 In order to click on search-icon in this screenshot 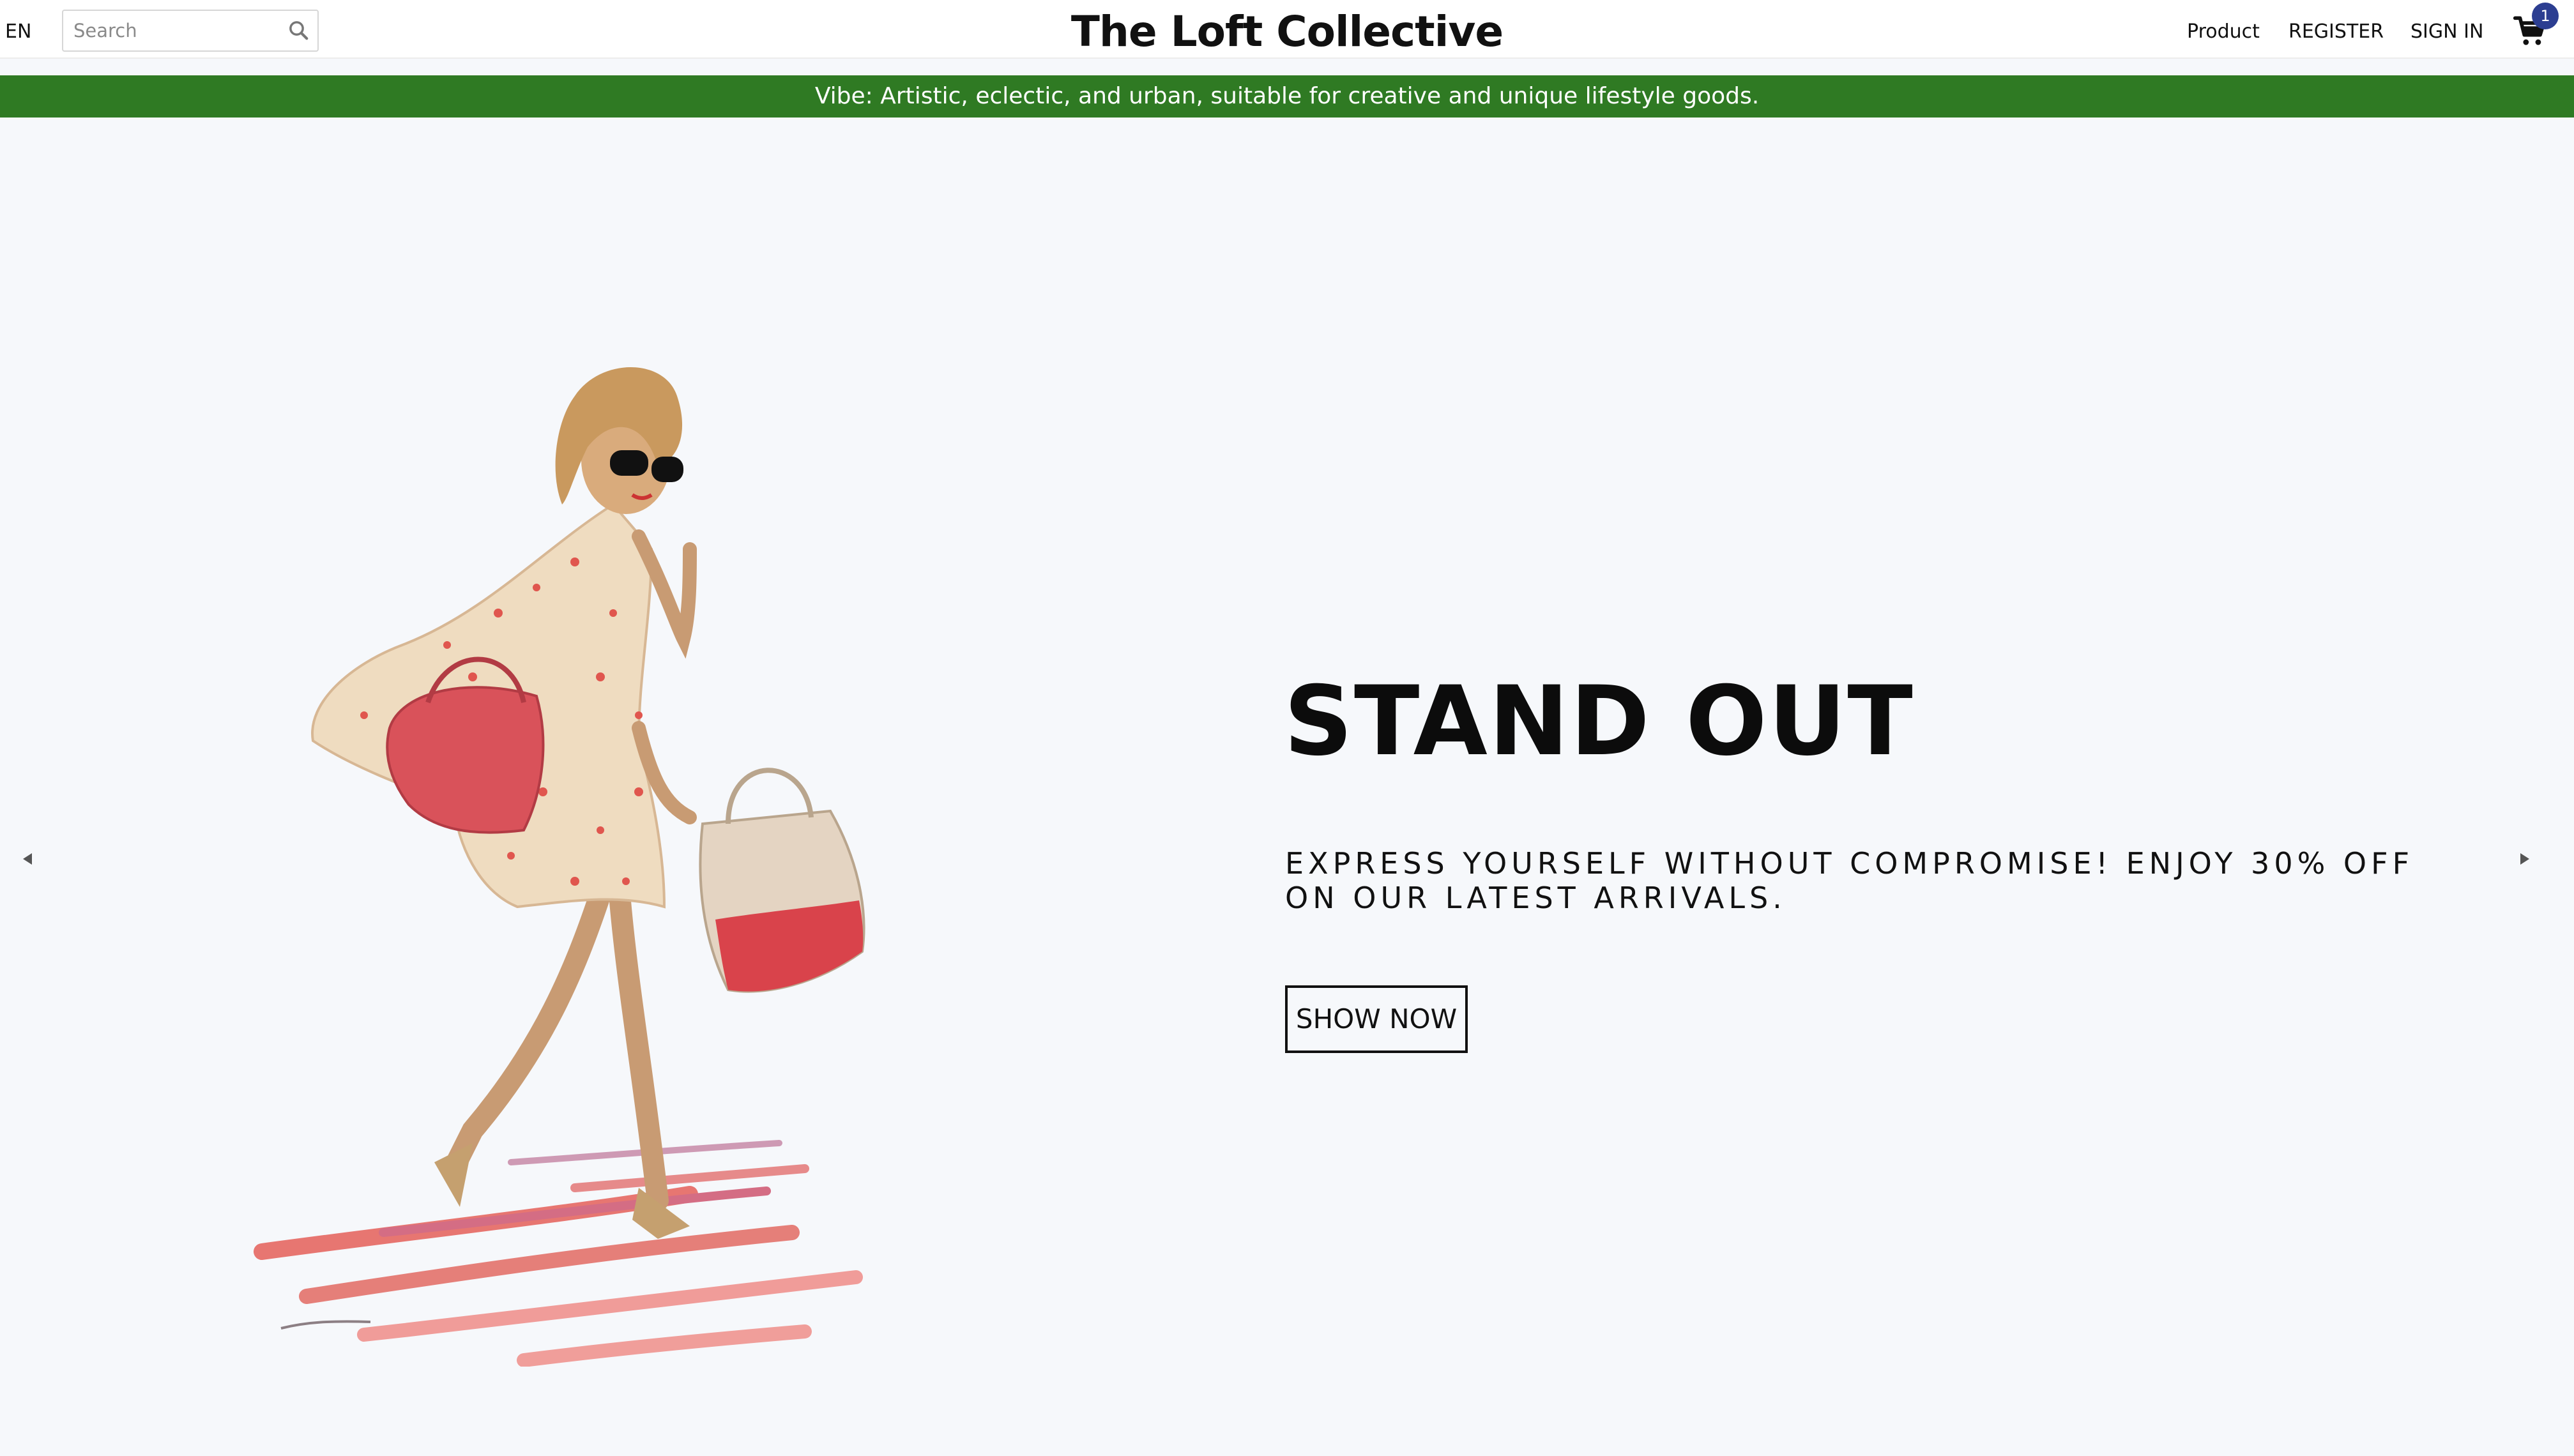, I will do `click(299, 30)`.